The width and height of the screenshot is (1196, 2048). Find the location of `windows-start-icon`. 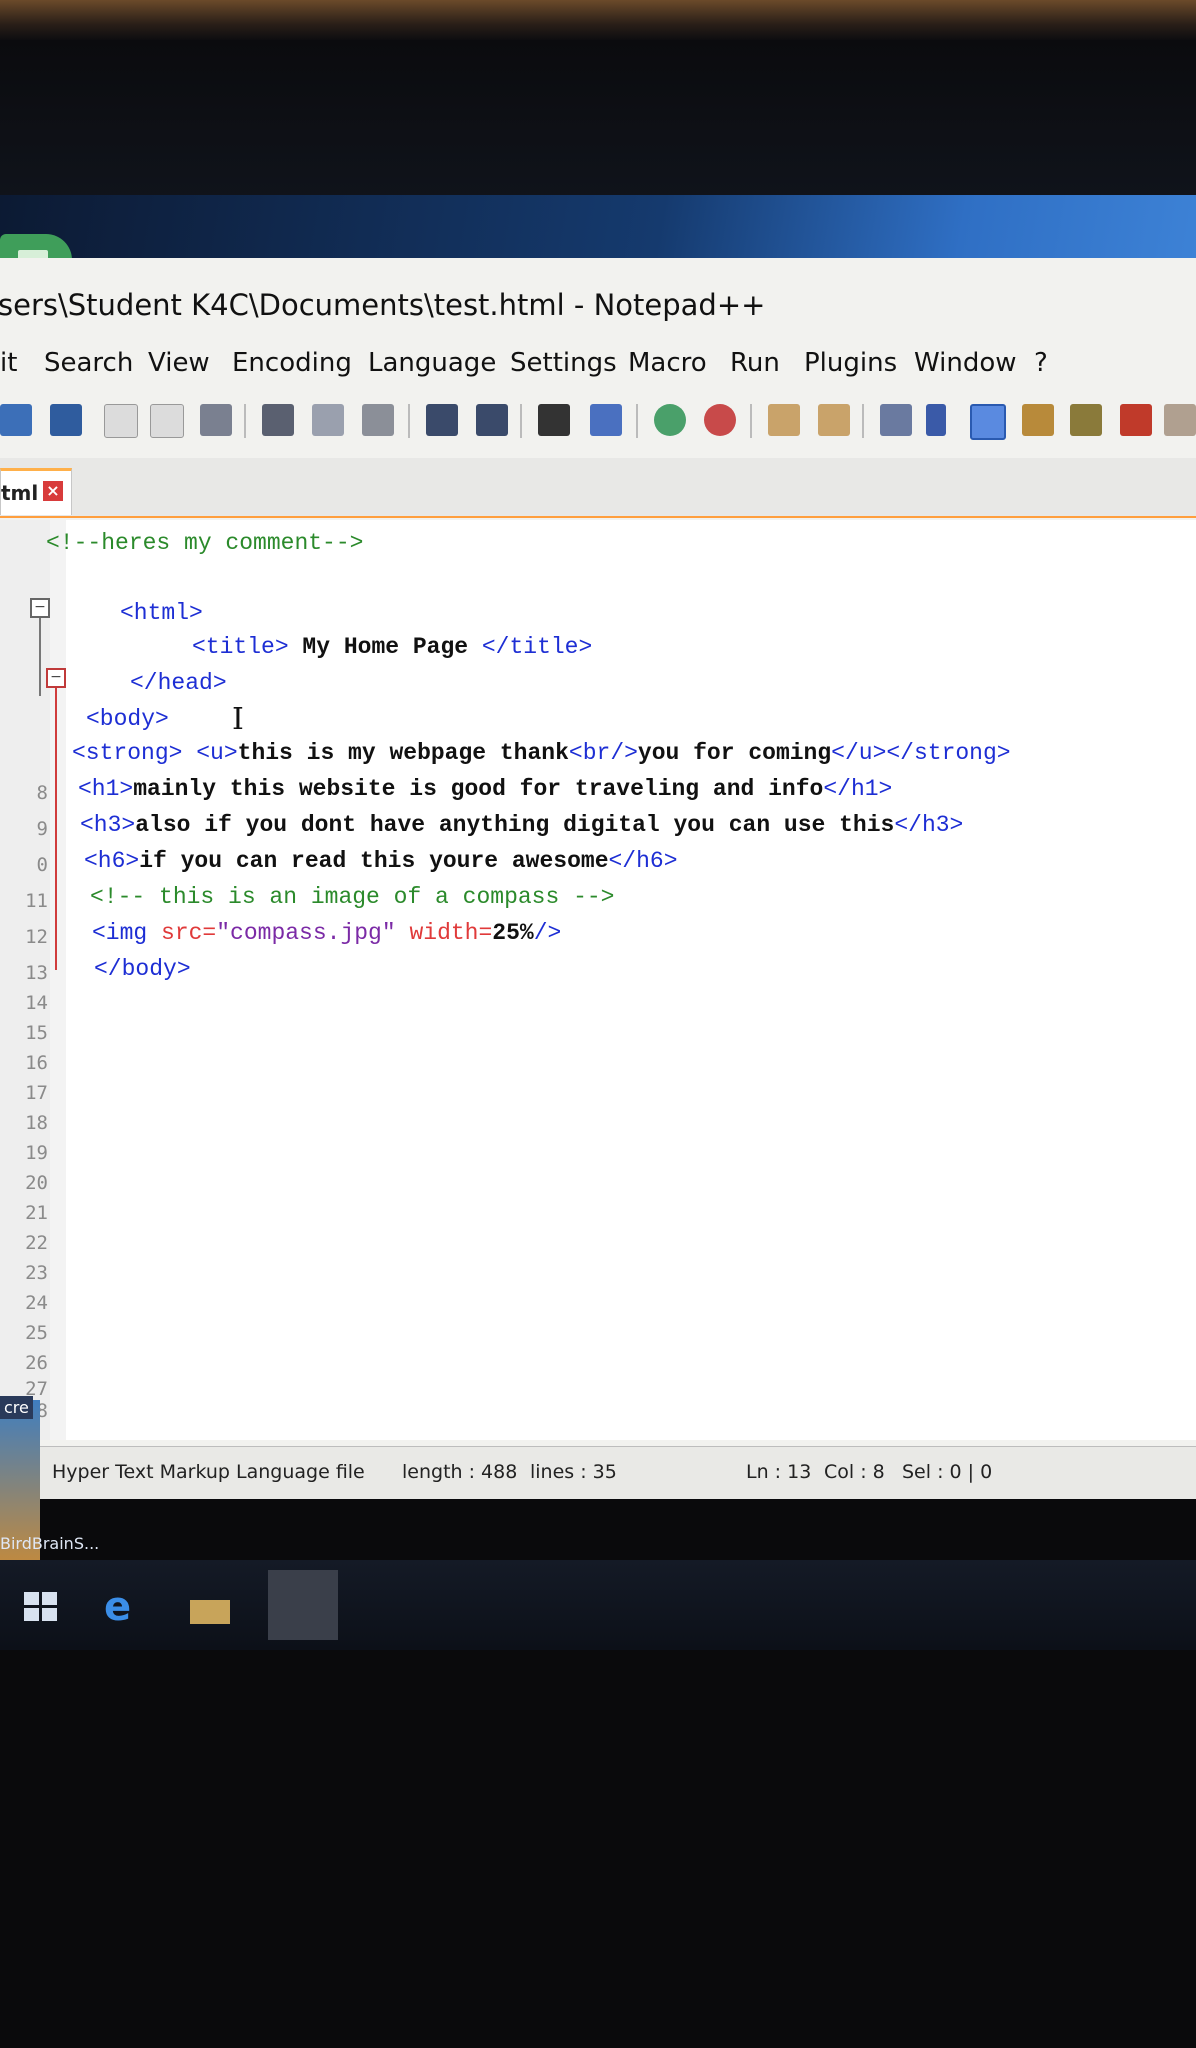

windows-start-icon is located at coordinates (44, 1609).